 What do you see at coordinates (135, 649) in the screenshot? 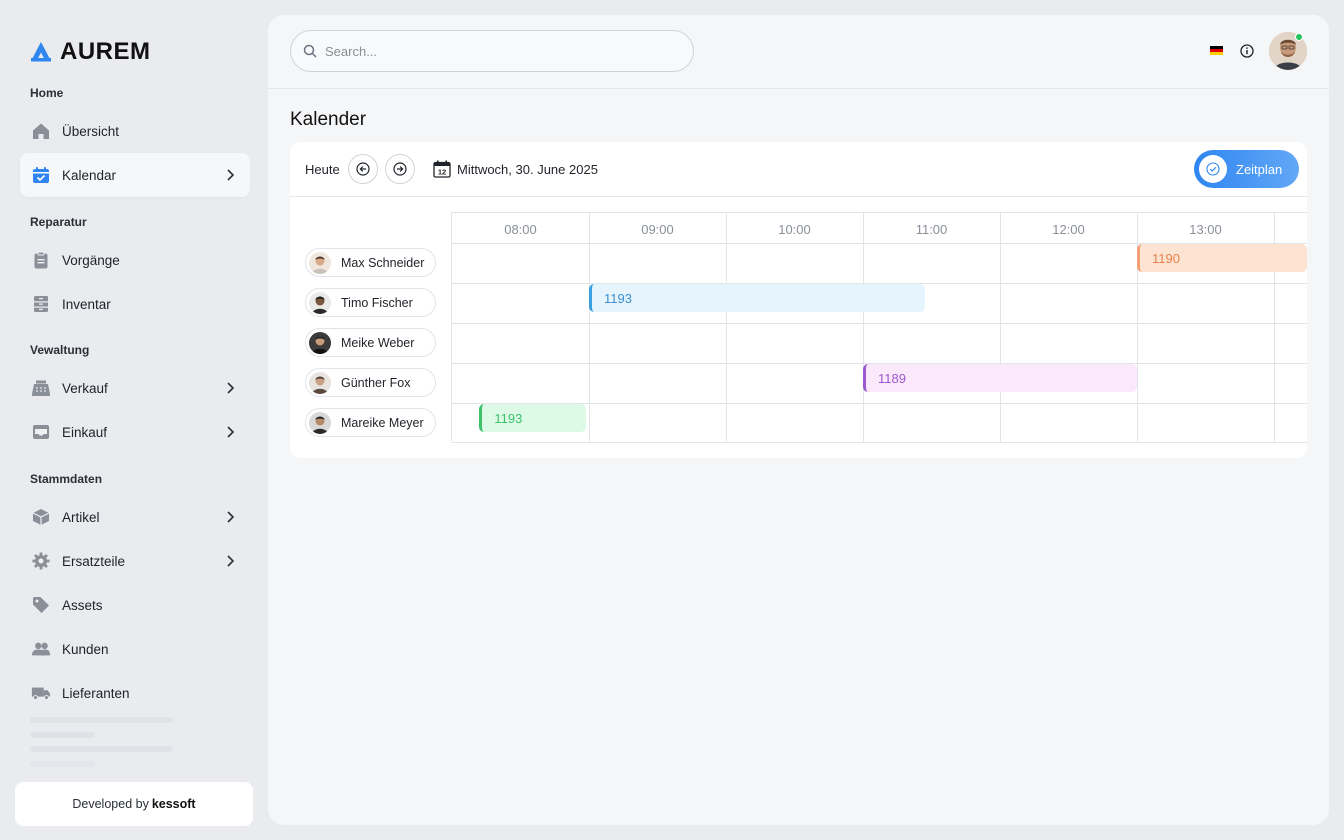
I see `sidebar-item-kunden: Kunden` at bounding box center [135, 649].